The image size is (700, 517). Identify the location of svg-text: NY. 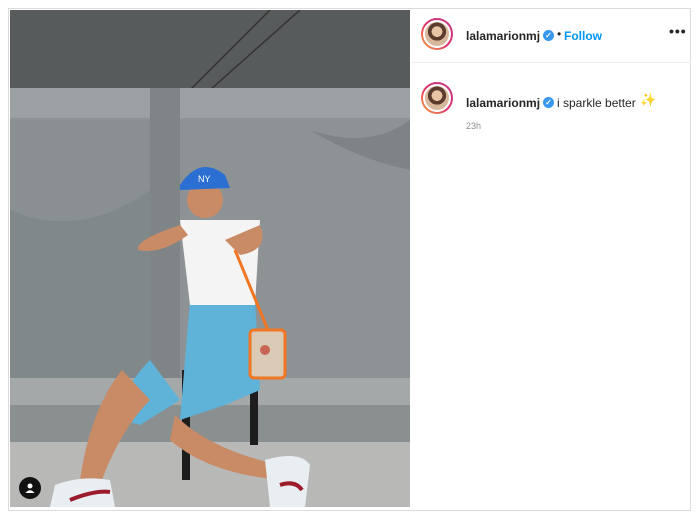
(204, 179).